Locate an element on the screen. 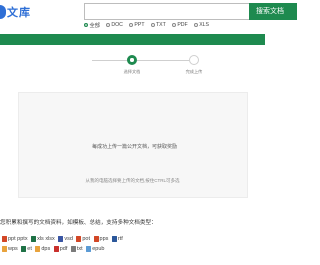  wps-icon is located at coordinates (4, 248).